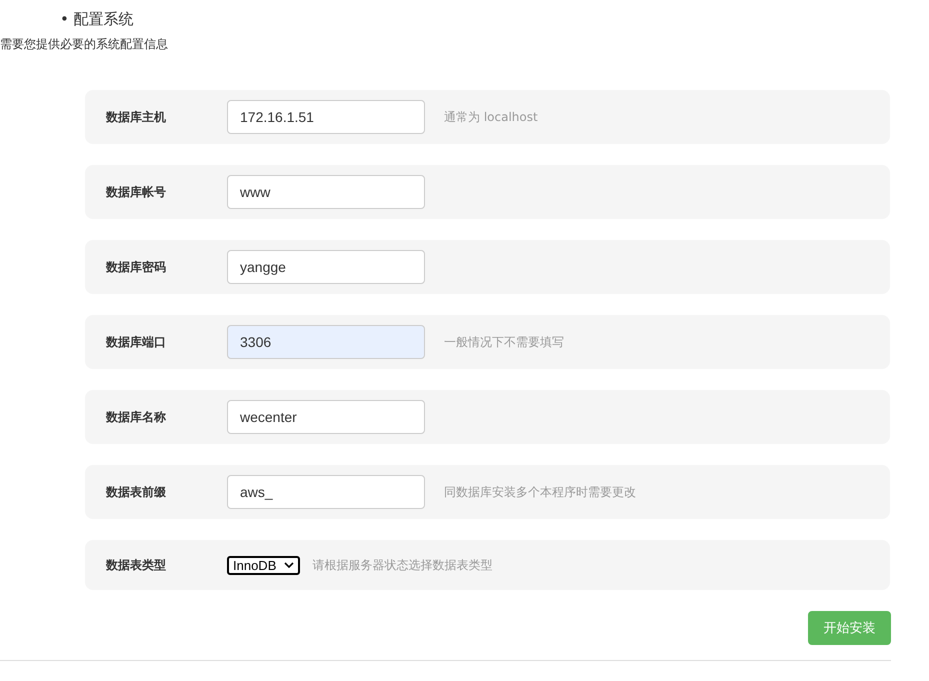 The image size is (929, 681). Describe the element at coordinates (136, 417) in the screenshot. I see `field-label: 数据库名称` at that location.